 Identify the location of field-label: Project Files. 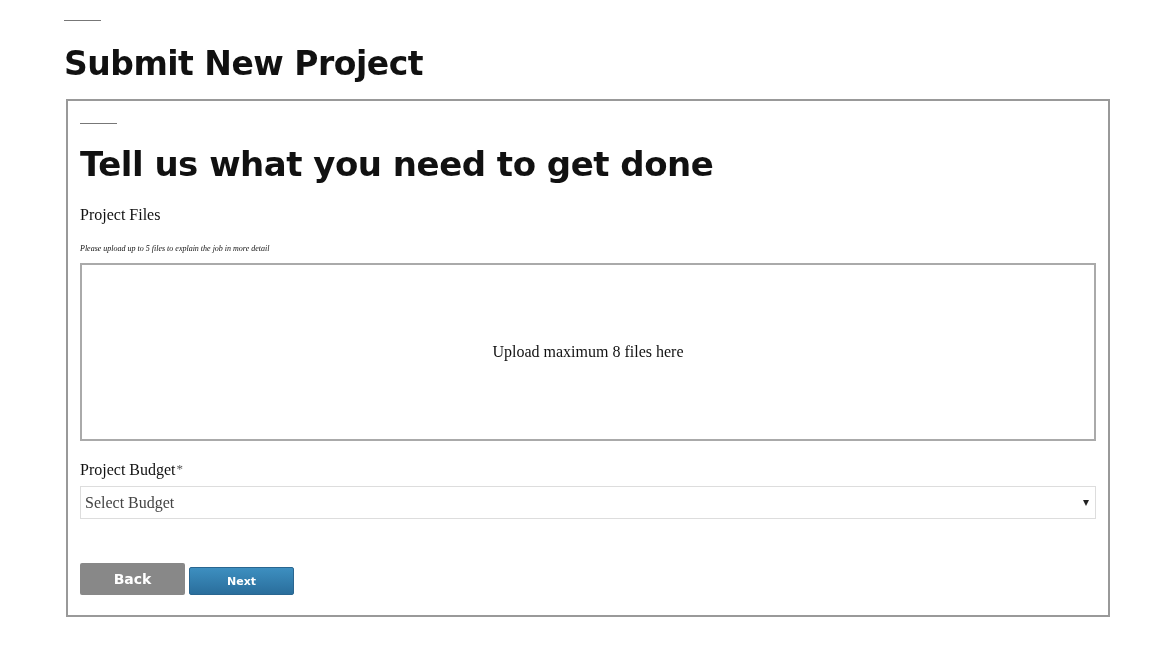
(121, 215).